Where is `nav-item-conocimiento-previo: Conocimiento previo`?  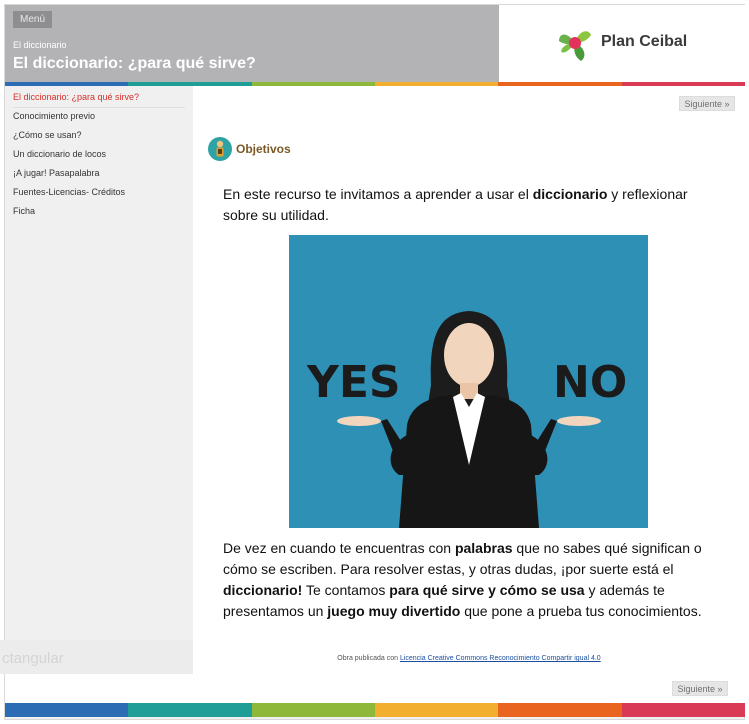
nav-item-conocimiento-previo: Conocimiento previo is located at coordinates (99, 120).